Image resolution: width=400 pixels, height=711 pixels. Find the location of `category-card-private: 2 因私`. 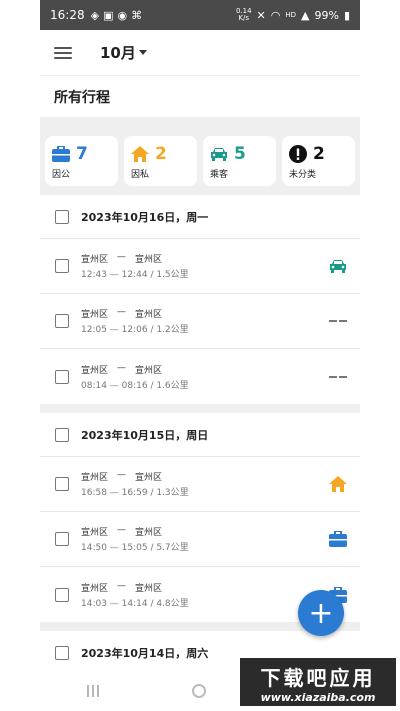

category-card-private: 2 因私 is located at coordinates (160, 161).